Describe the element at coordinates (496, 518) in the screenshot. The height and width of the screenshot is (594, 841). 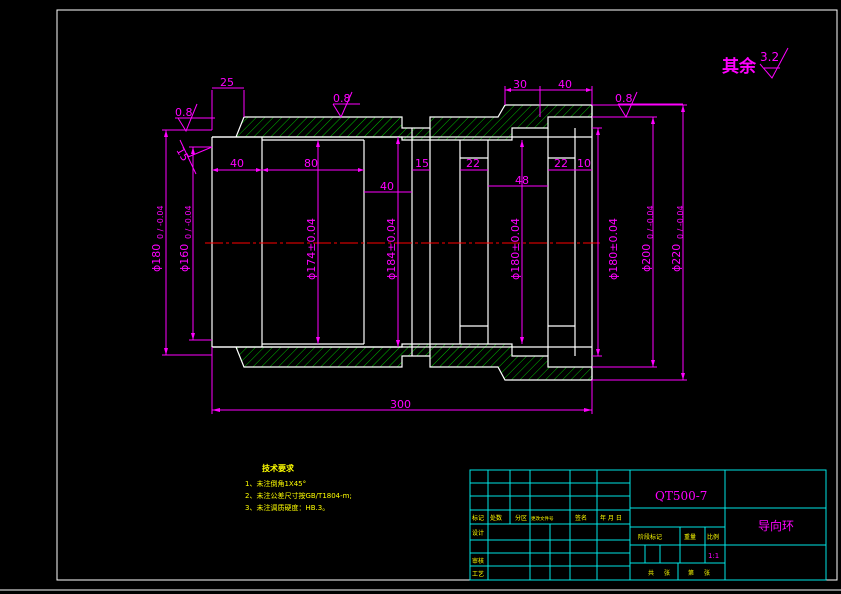
I see `tb-count: 处数` at that location.